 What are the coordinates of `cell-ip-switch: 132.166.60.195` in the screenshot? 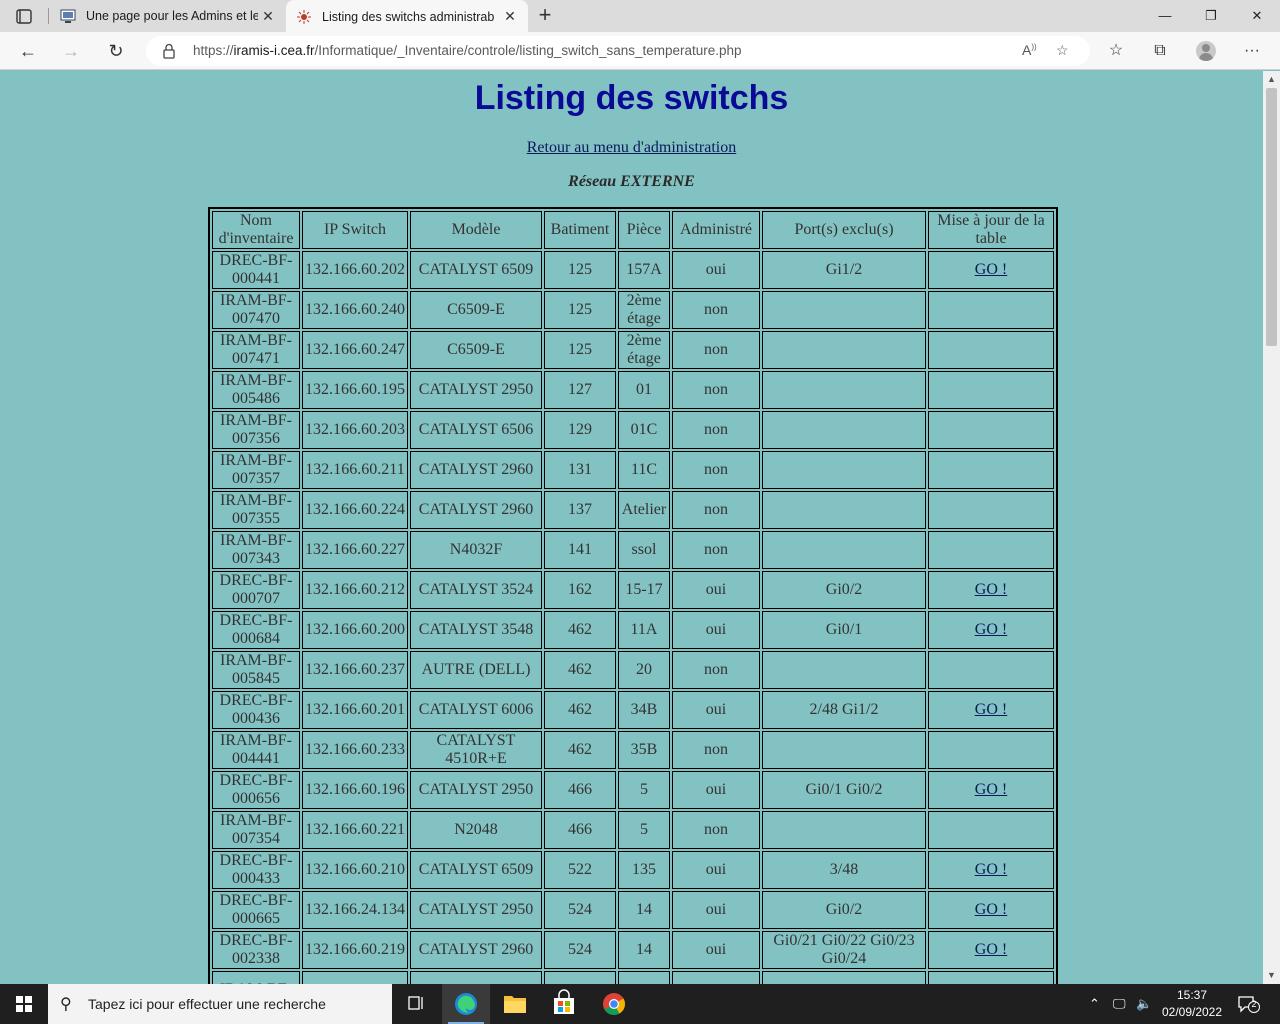 It's located at (355, 390).